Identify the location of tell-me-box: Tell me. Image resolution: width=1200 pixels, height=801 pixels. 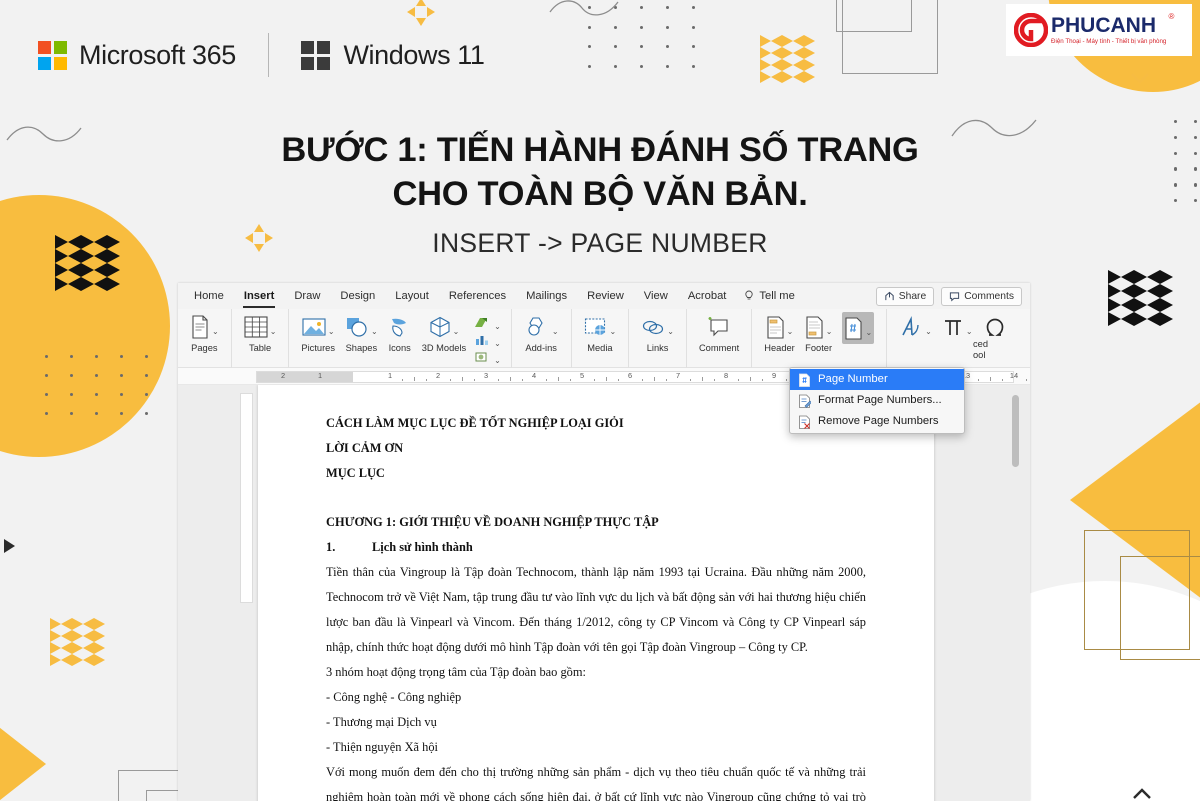
(769, 296).